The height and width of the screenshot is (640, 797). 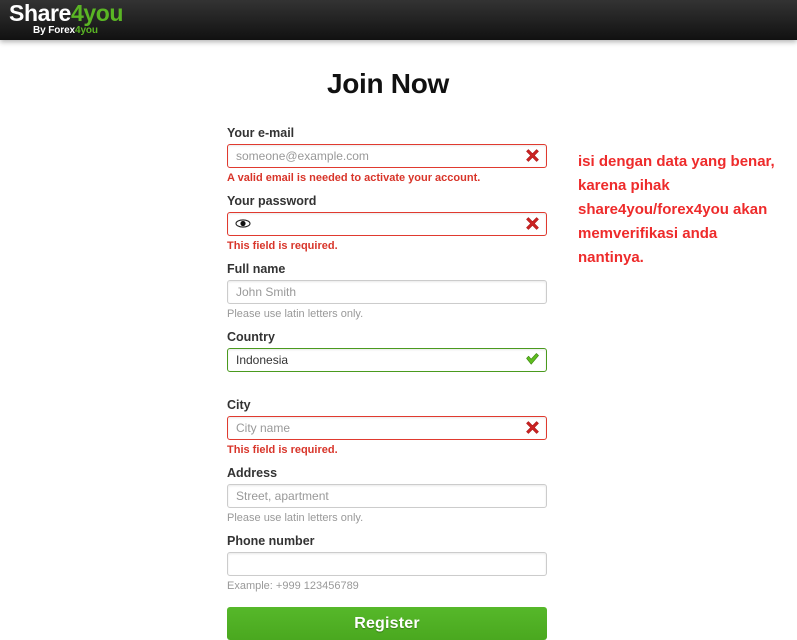 I want to click on input-address, so click(x=387, y=496).